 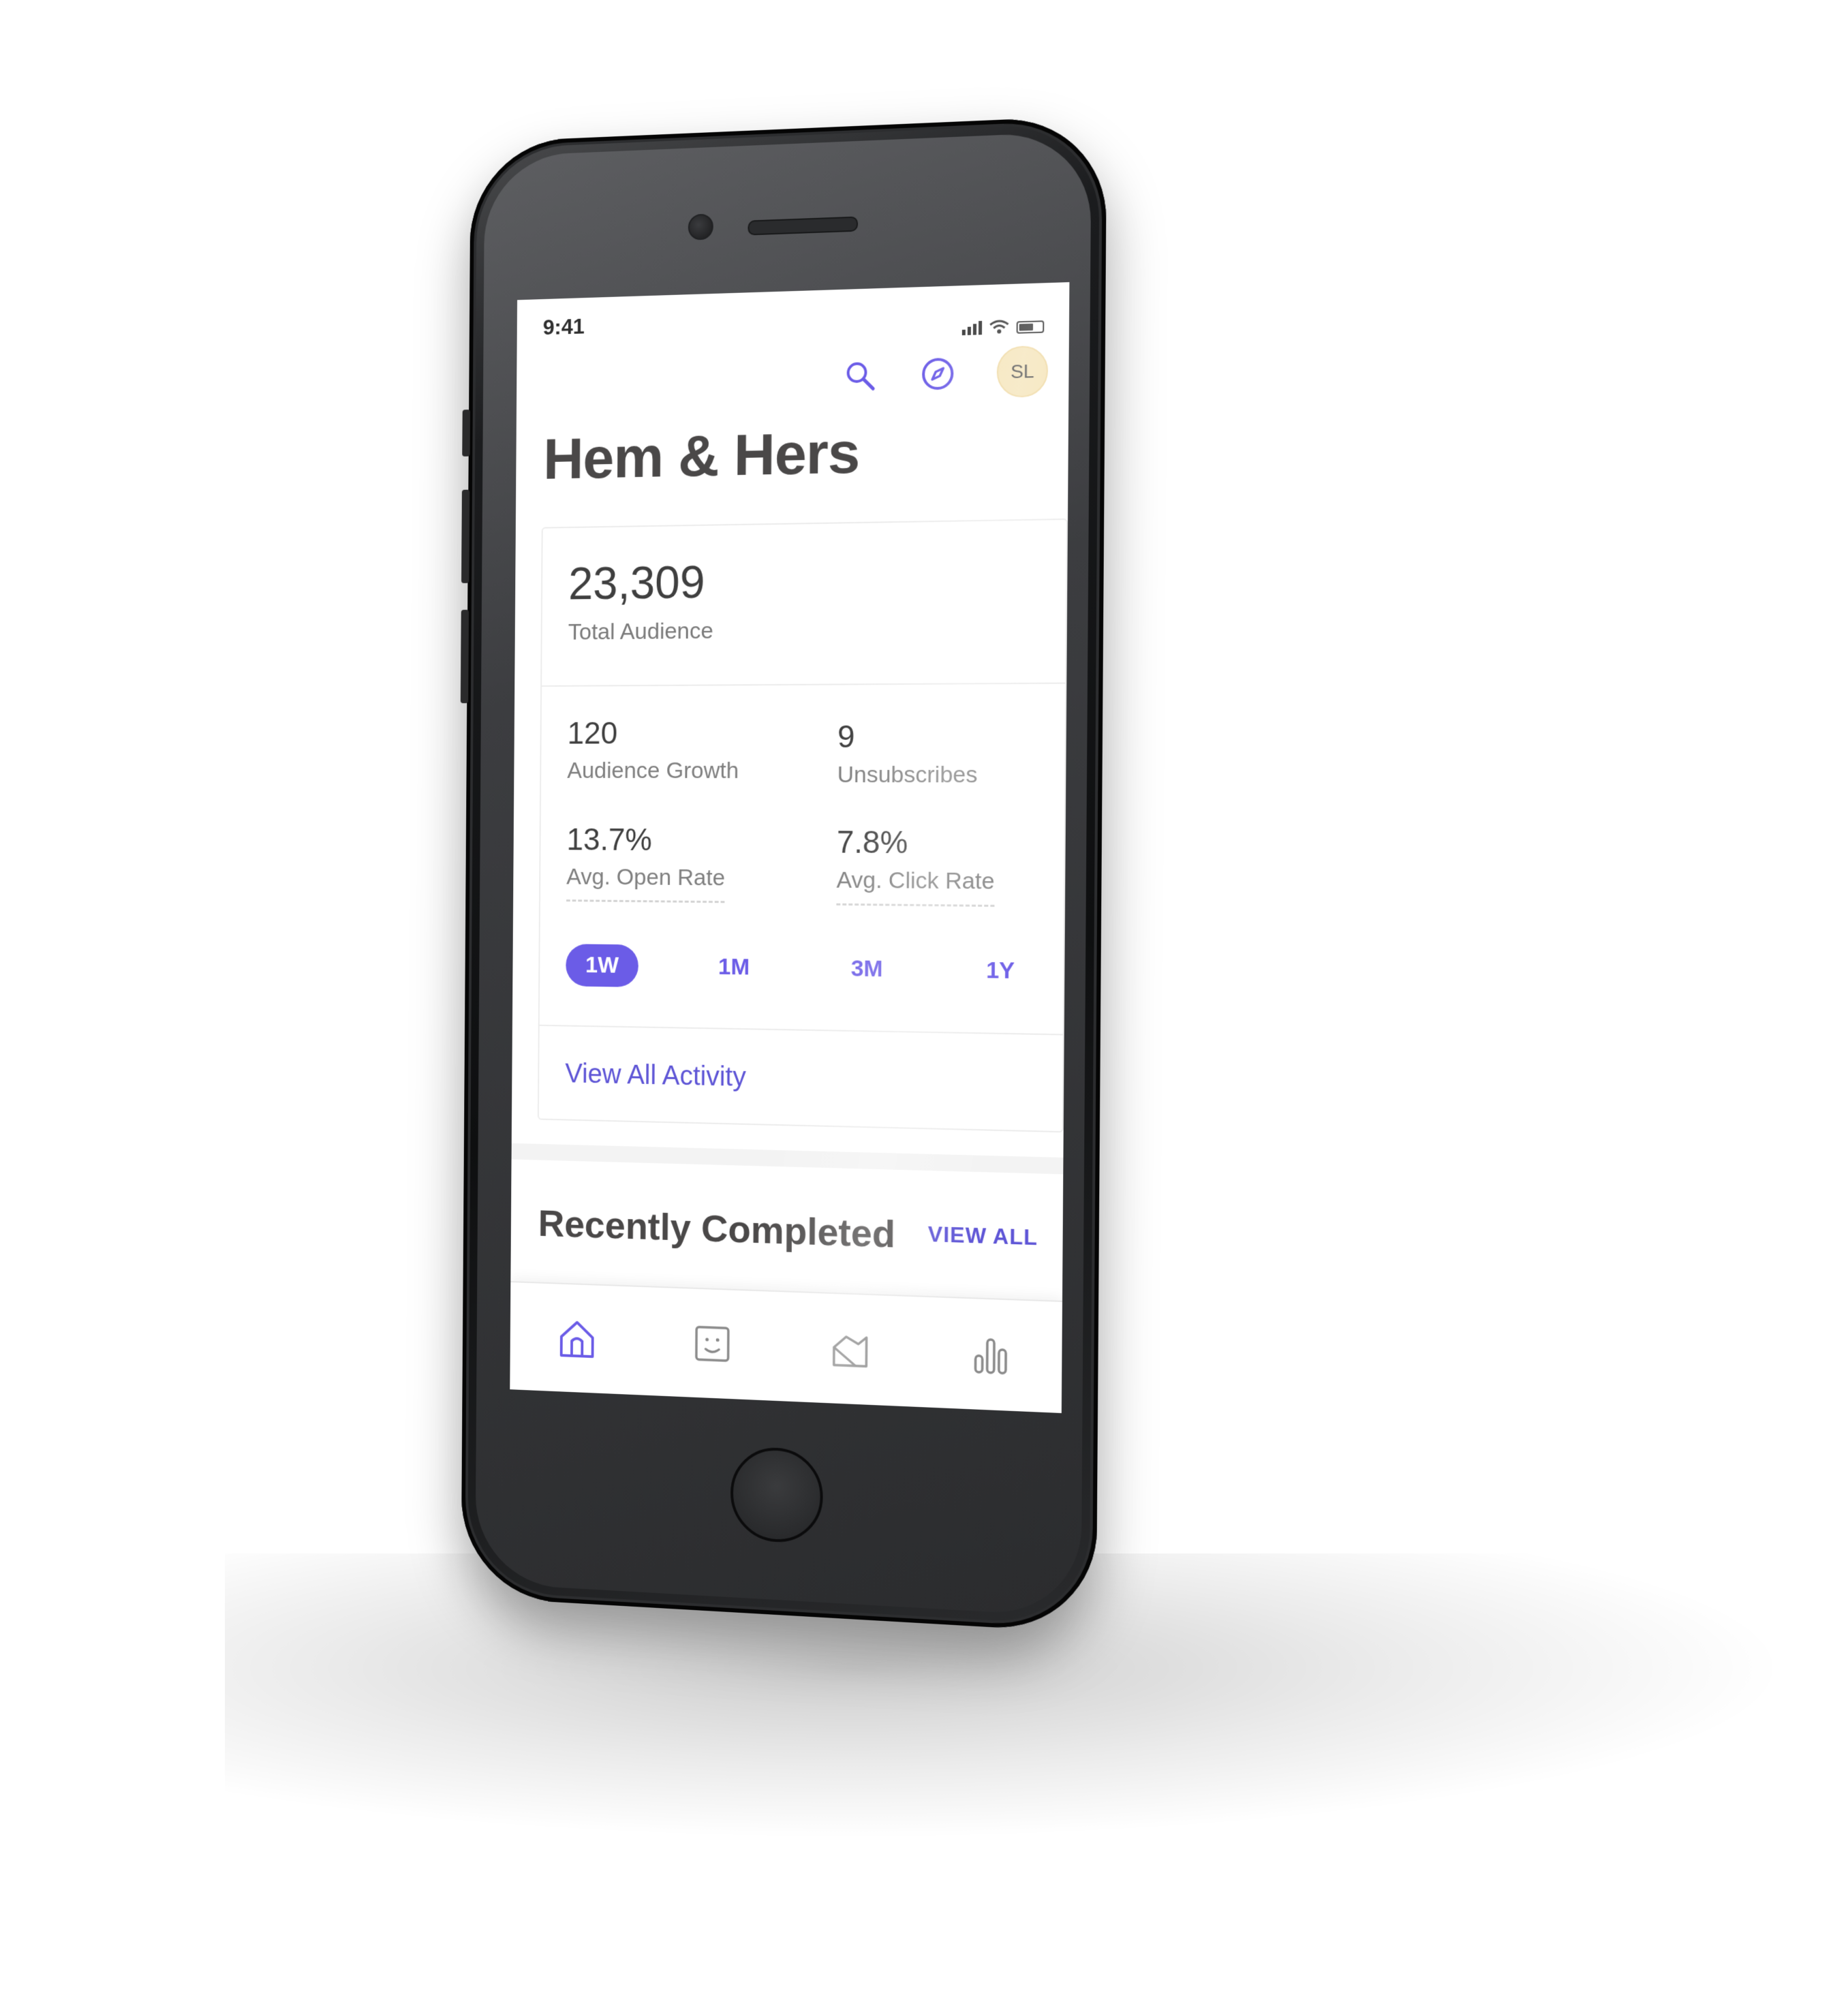 I want to click on section-separator, so click(x=788, y=1159).